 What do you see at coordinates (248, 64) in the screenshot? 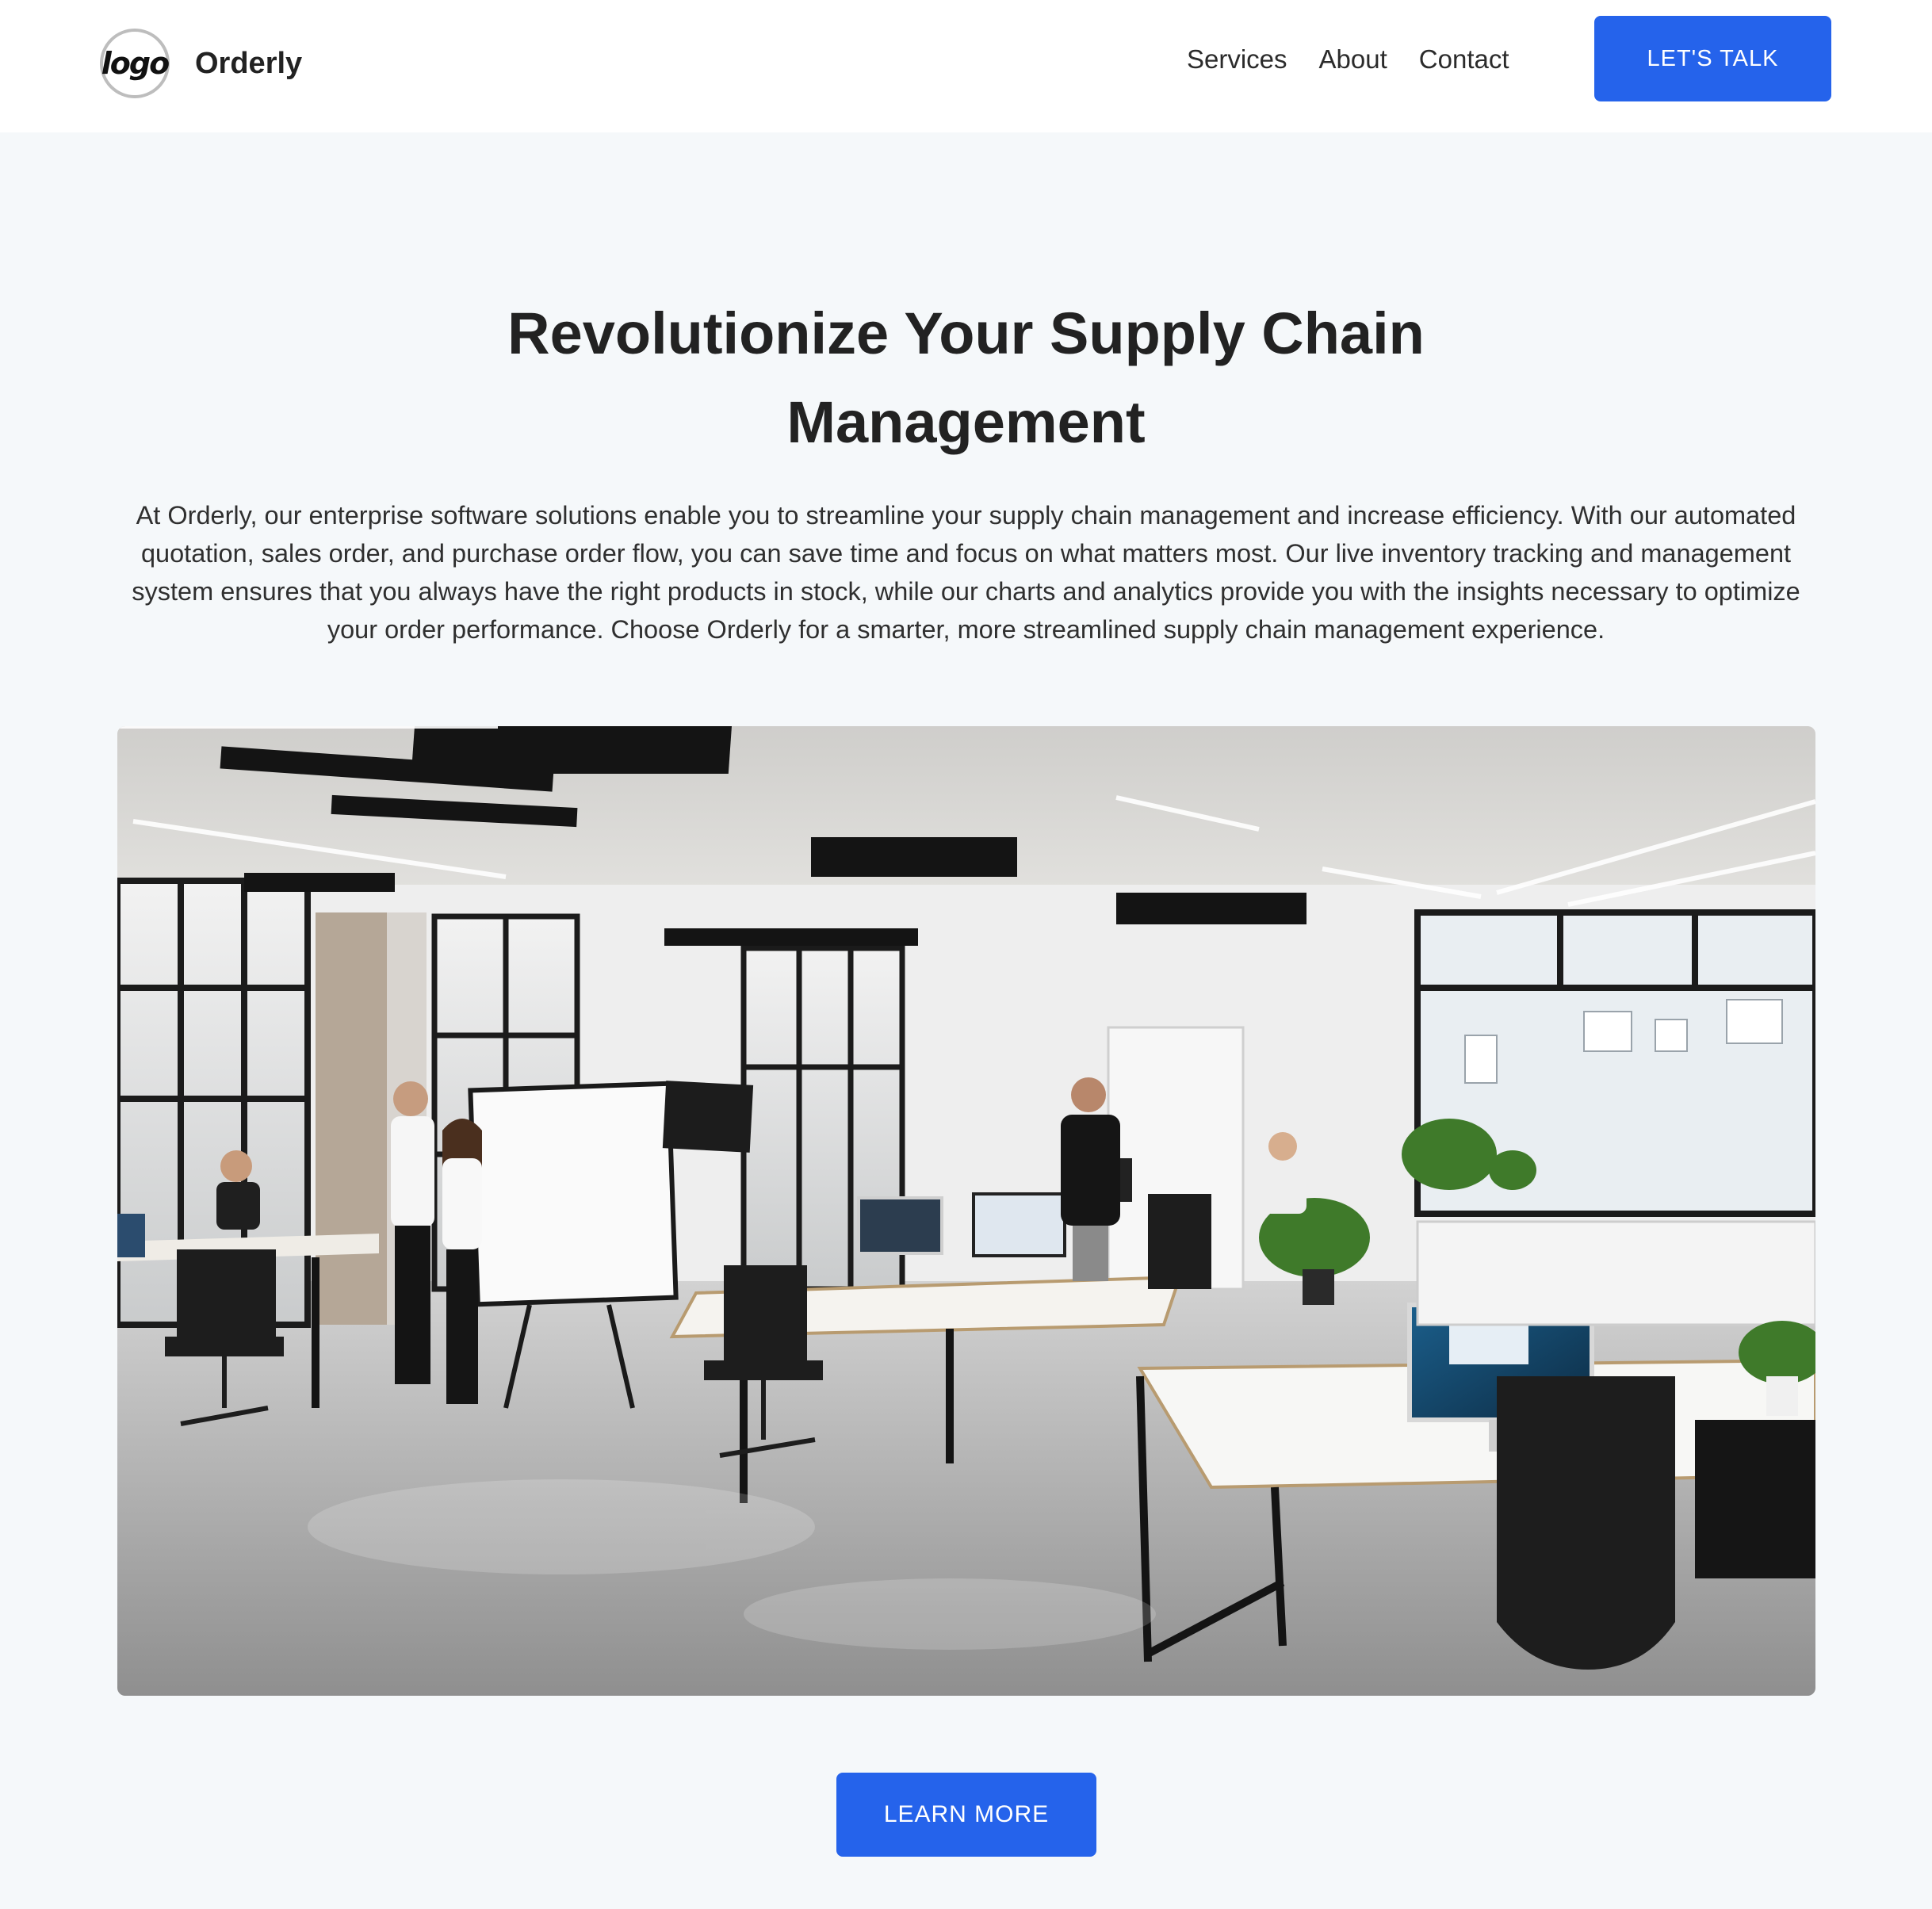
I see `brand-name: Orderly` at bounding box center [248, 64].